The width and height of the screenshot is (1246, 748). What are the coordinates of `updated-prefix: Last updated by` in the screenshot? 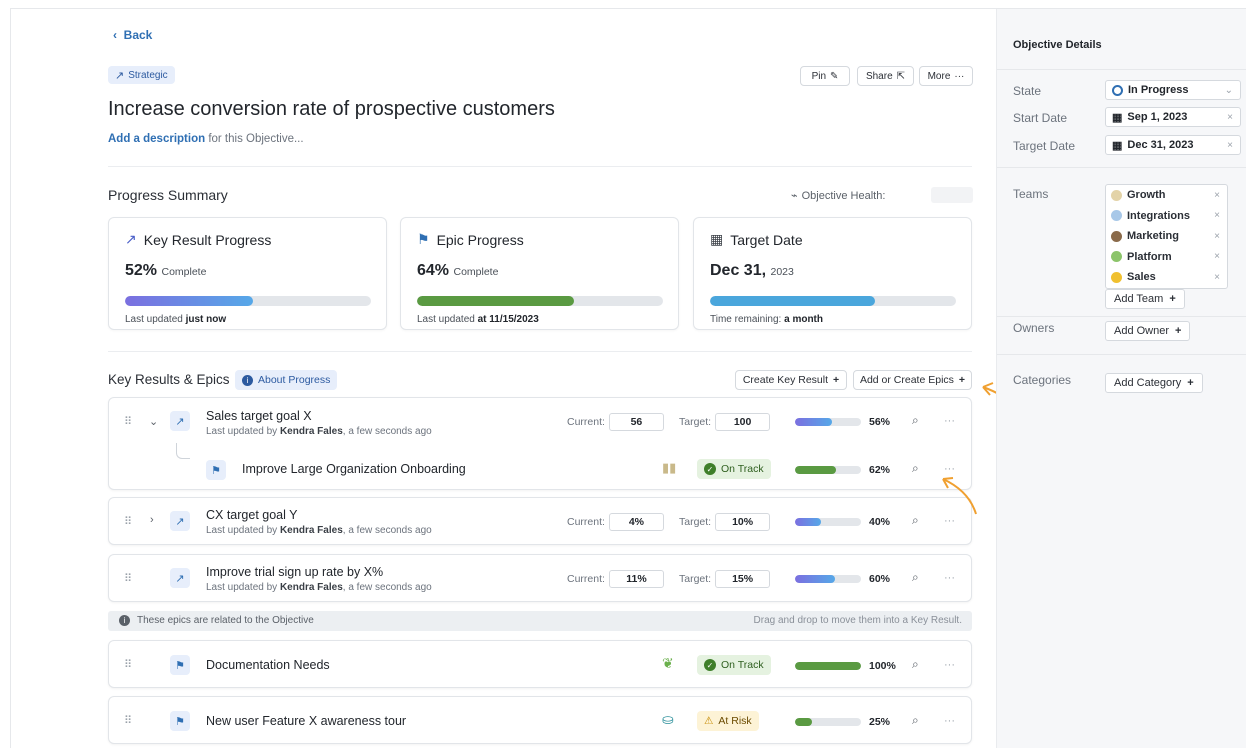 It's located at (243, 587).